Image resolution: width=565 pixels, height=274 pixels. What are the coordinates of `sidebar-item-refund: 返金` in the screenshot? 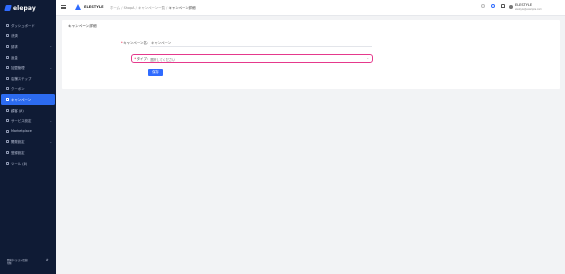 It's located at (28, 57).